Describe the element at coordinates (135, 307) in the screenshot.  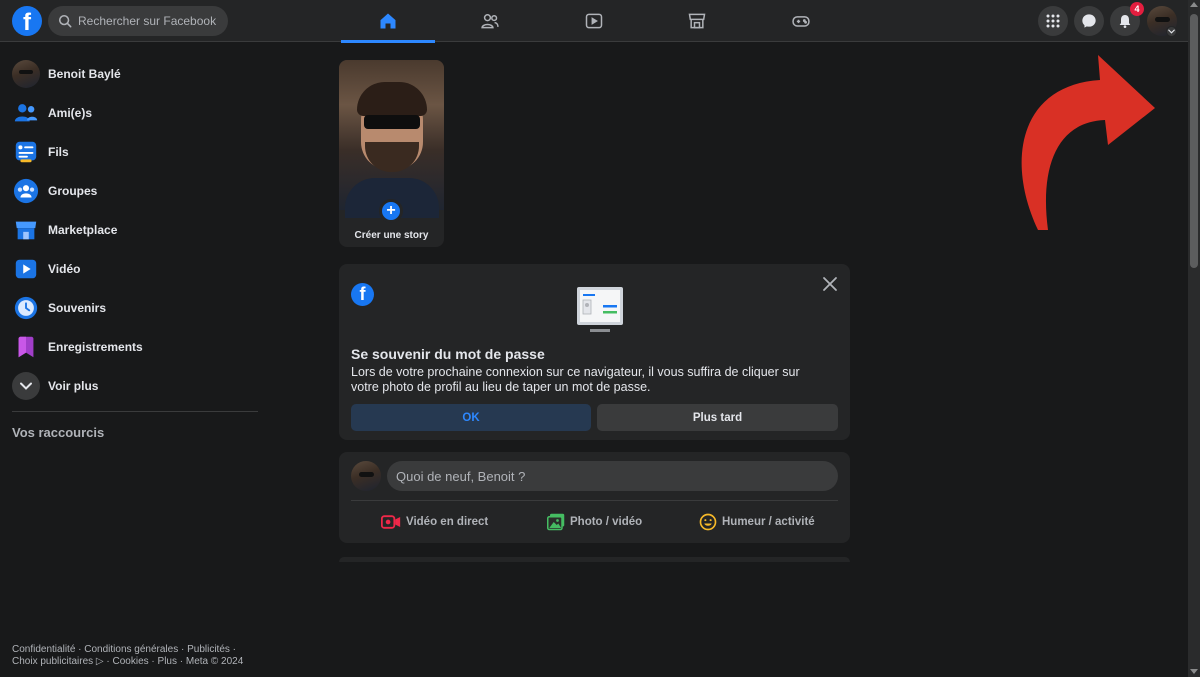
I see `sidebar-item-memories: Souvenirs` at that location.